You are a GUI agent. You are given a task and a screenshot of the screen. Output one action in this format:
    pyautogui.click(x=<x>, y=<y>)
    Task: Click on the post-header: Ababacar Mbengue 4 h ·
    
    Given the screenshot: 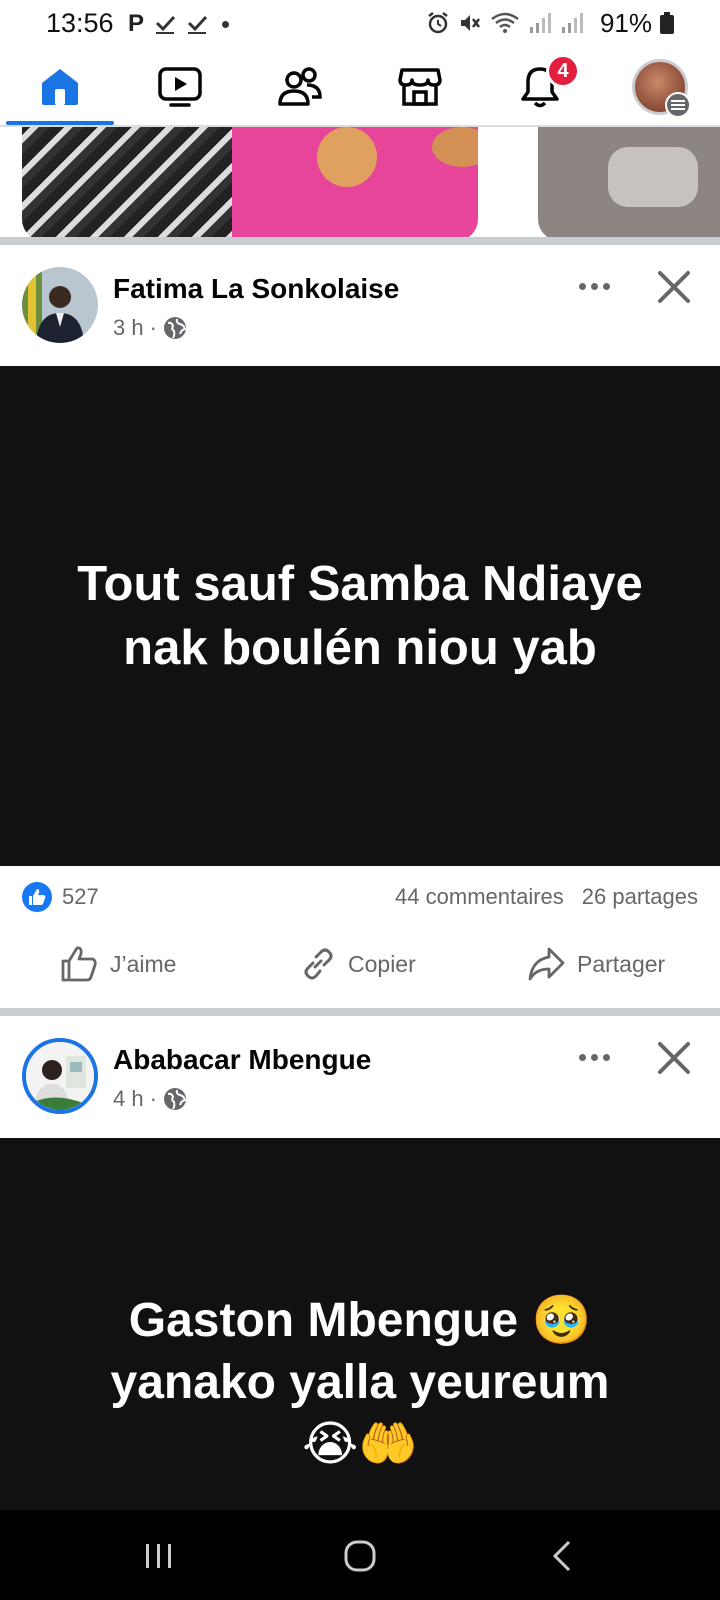 What is the action you would take?
    pyautogui.click(x=360, y=1077)
    